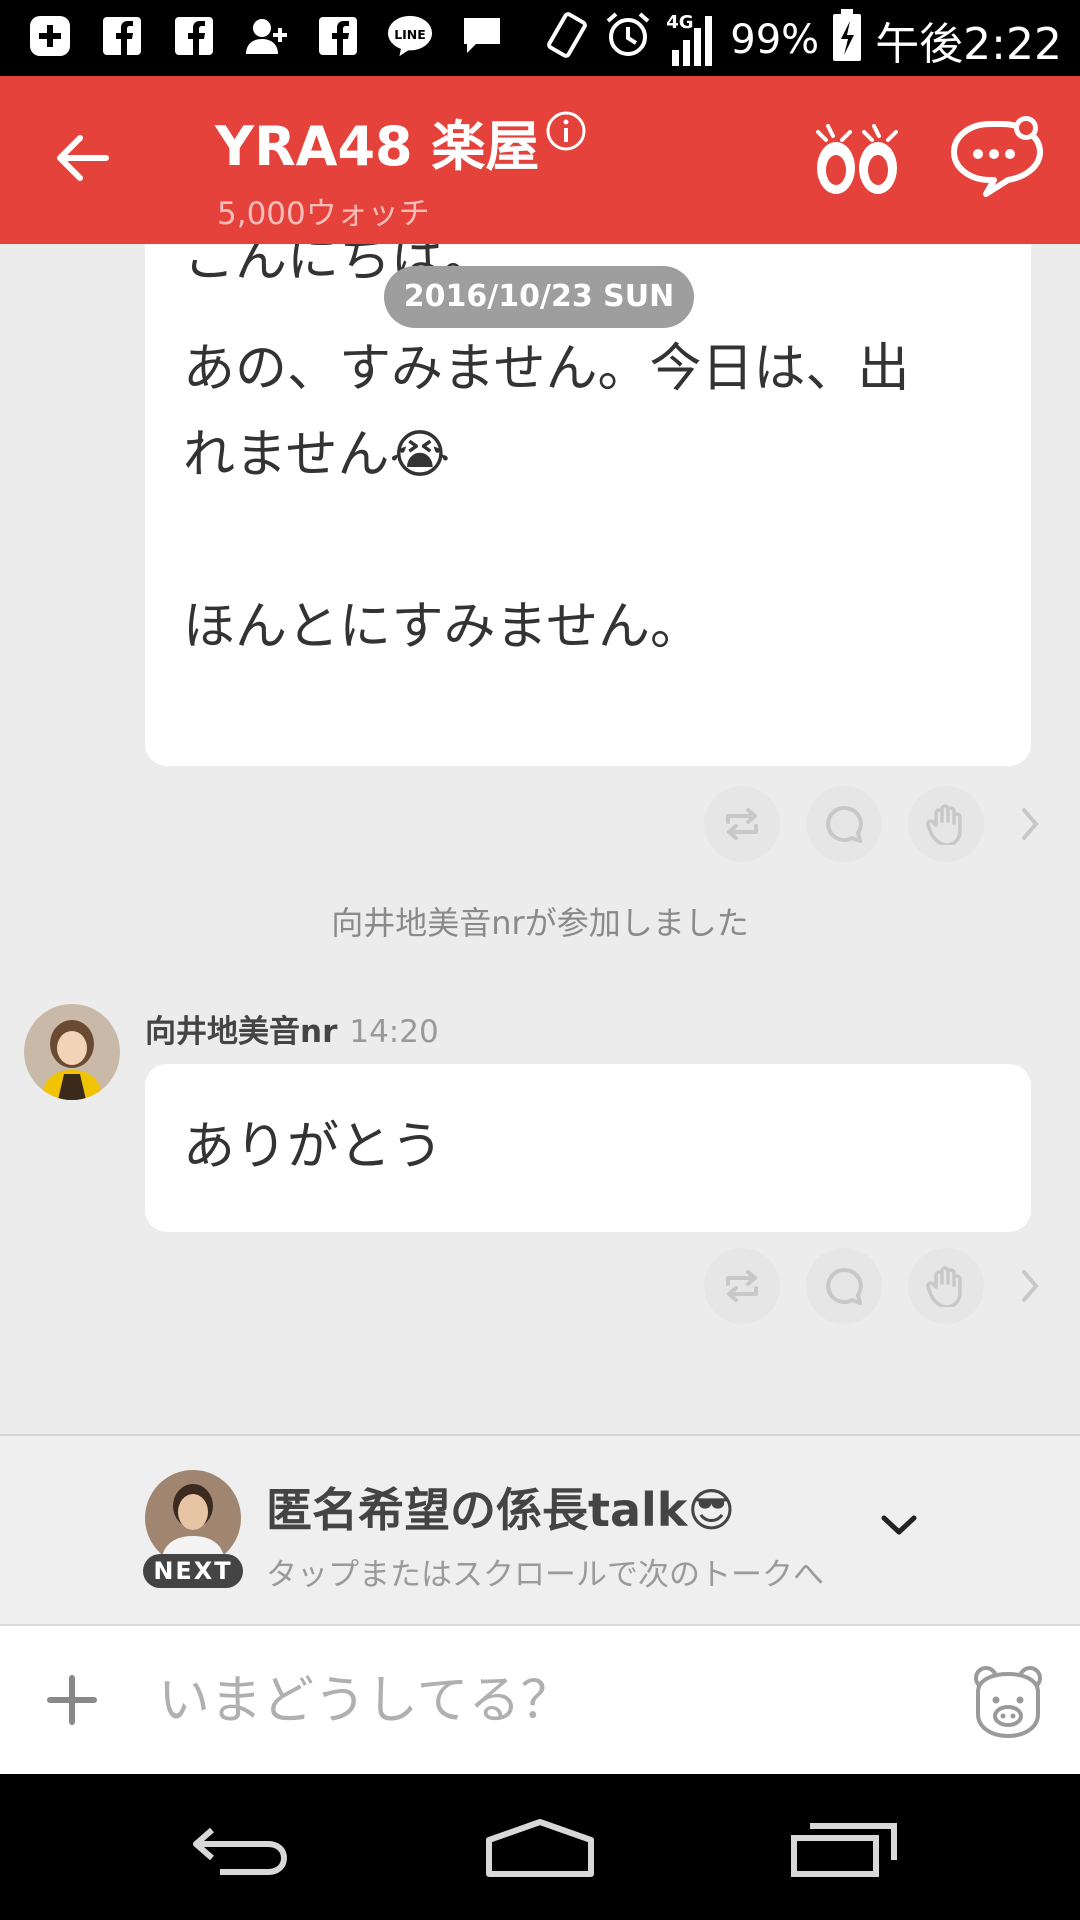  Describe the element at coordinates (998, 157) in the screenshot. I see `chat-menu-icon` at that location.